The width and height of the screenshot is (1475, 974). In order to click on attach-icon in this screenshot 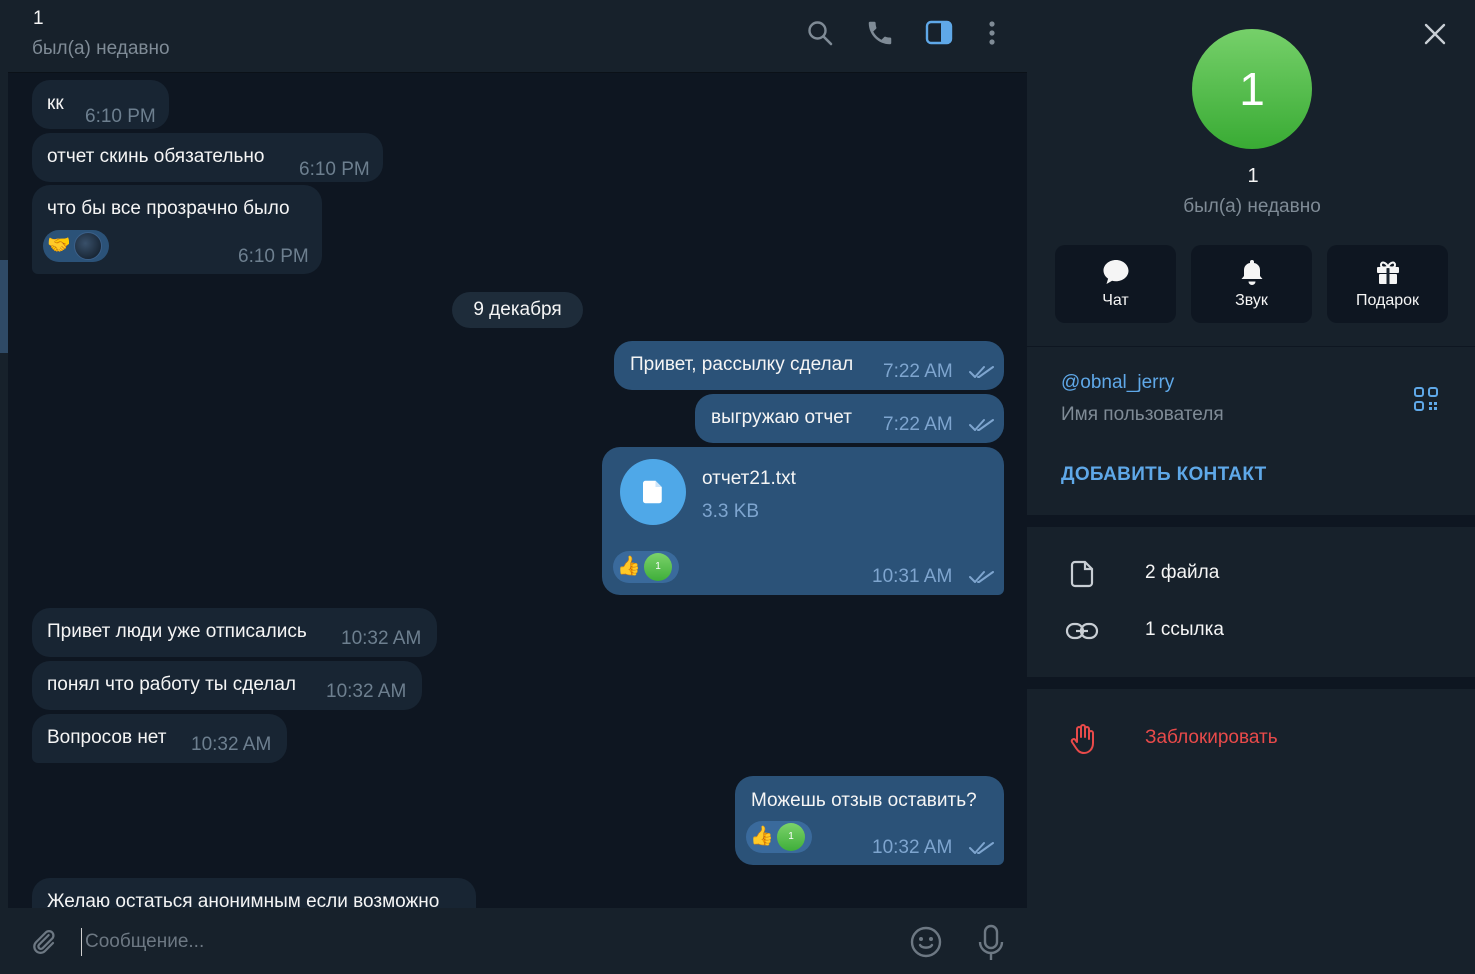, I will do `click(43, 942)`.